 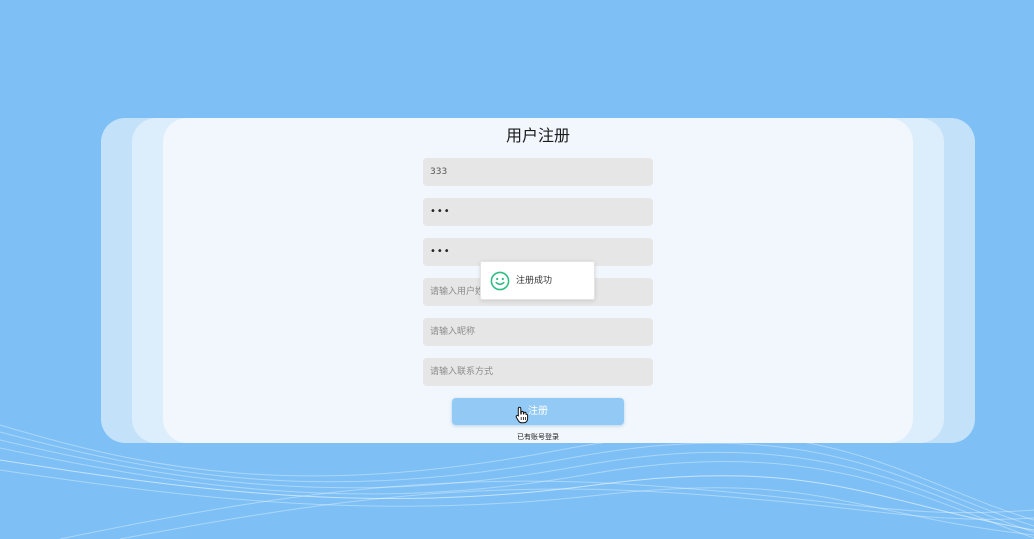 What do you see at coordinates (534, 281) in the screenshot?
I see `toast-message: 注册成功` at bounding box center [534, 281].